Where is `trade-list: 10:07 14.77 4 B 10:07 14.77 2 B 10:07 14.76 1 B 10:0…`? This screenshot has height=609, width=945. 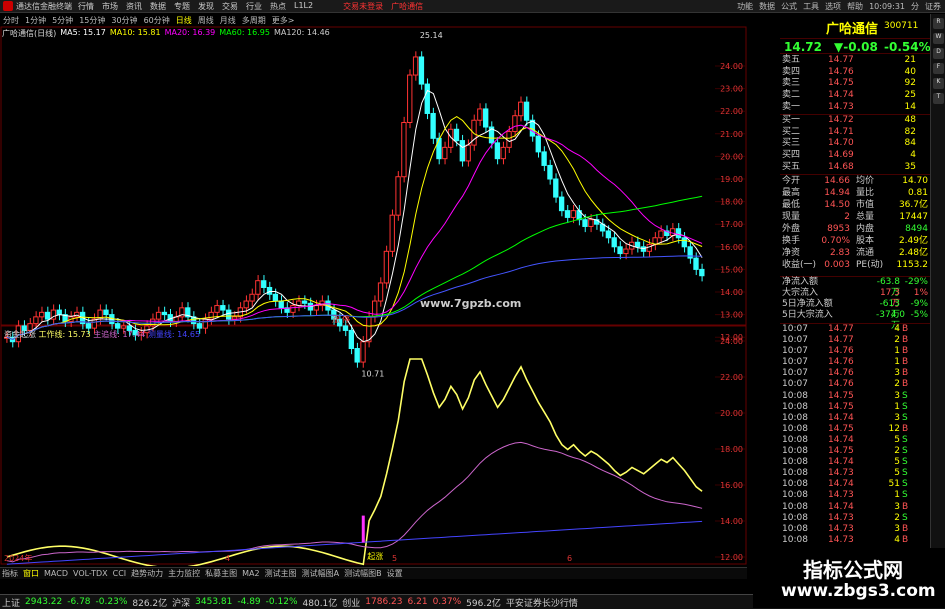 trade-list: 10:07 14.77 4 B 10:07 14.77 2 B 10:07 14.76 1 B 10:0… is located at coordinates (855, 434).